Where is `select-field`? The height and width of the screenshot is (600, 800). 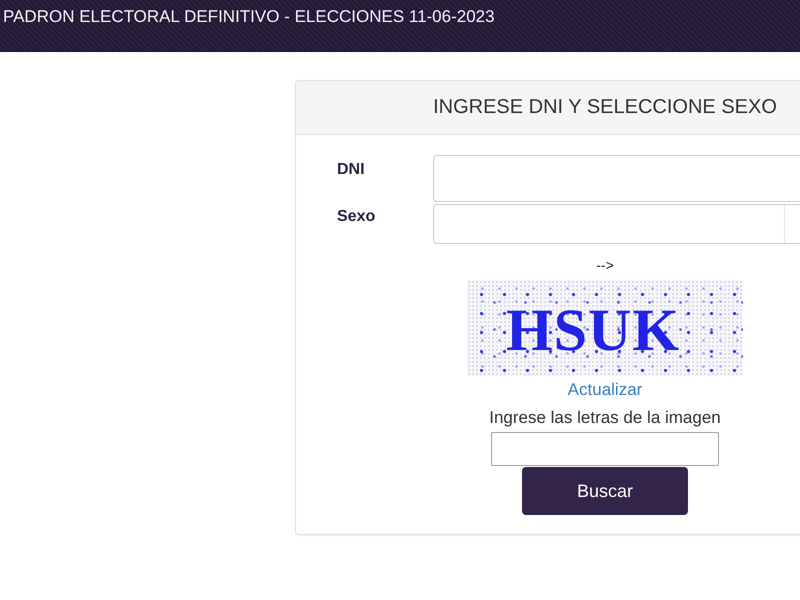 select-field is located at coordinates (616, 224).